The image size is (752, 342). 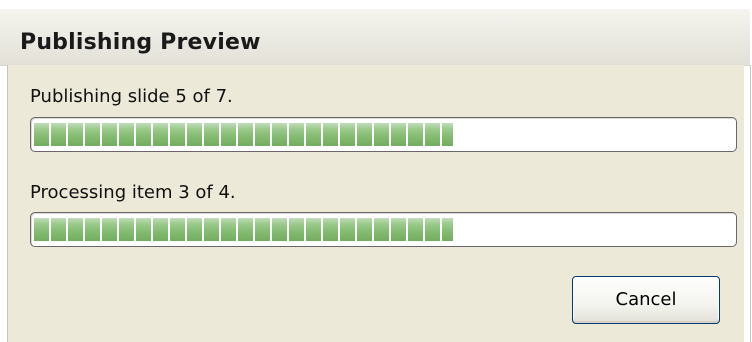 I want to click on publishing-progress-fill, so click(x=243, y=134).